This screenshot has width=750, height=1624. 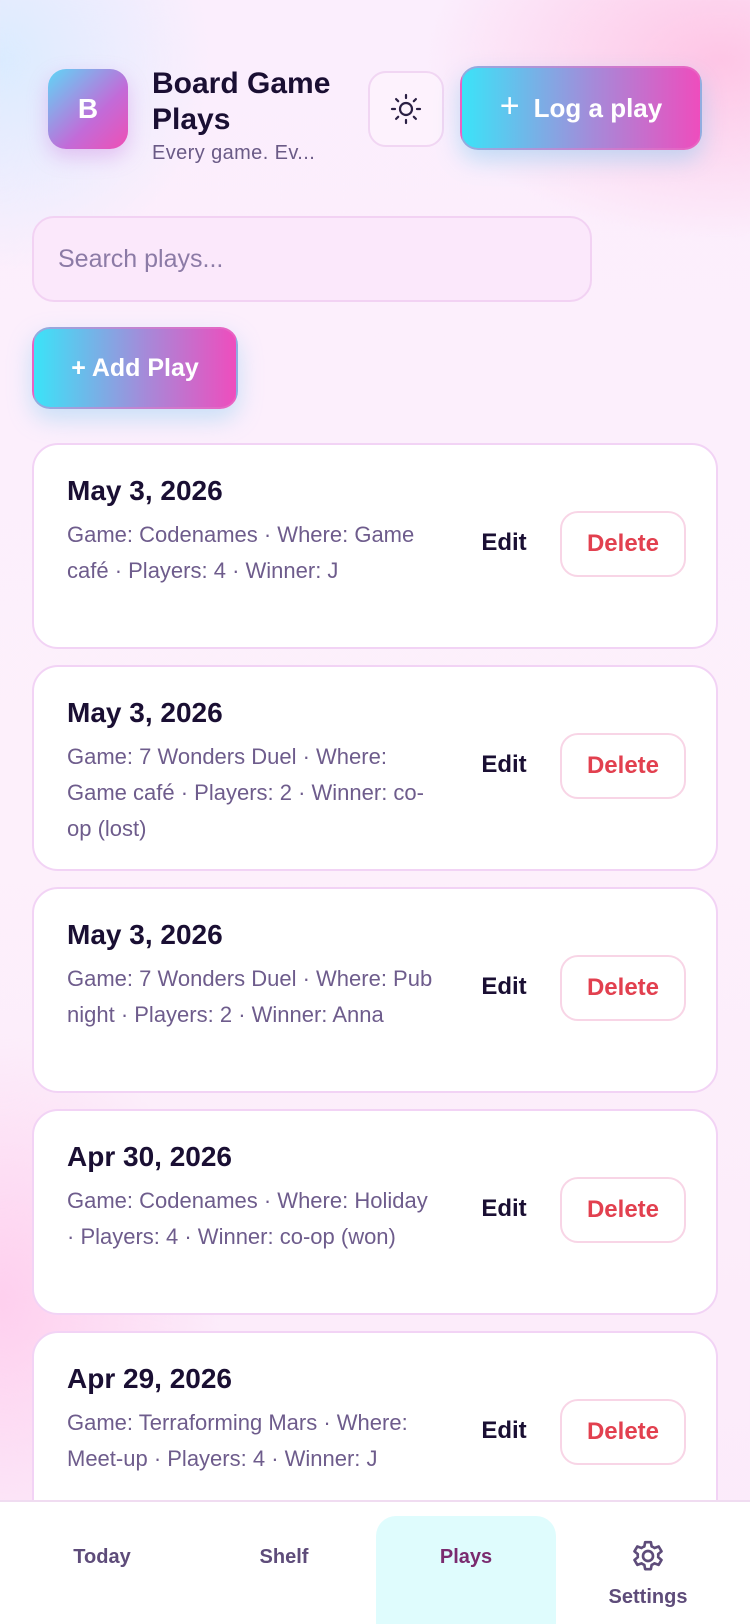 What do you see at coordinates (598, 107) in the screenshot?
I see `log-a-play-label: Log a play` at bounding box center [598, 107].